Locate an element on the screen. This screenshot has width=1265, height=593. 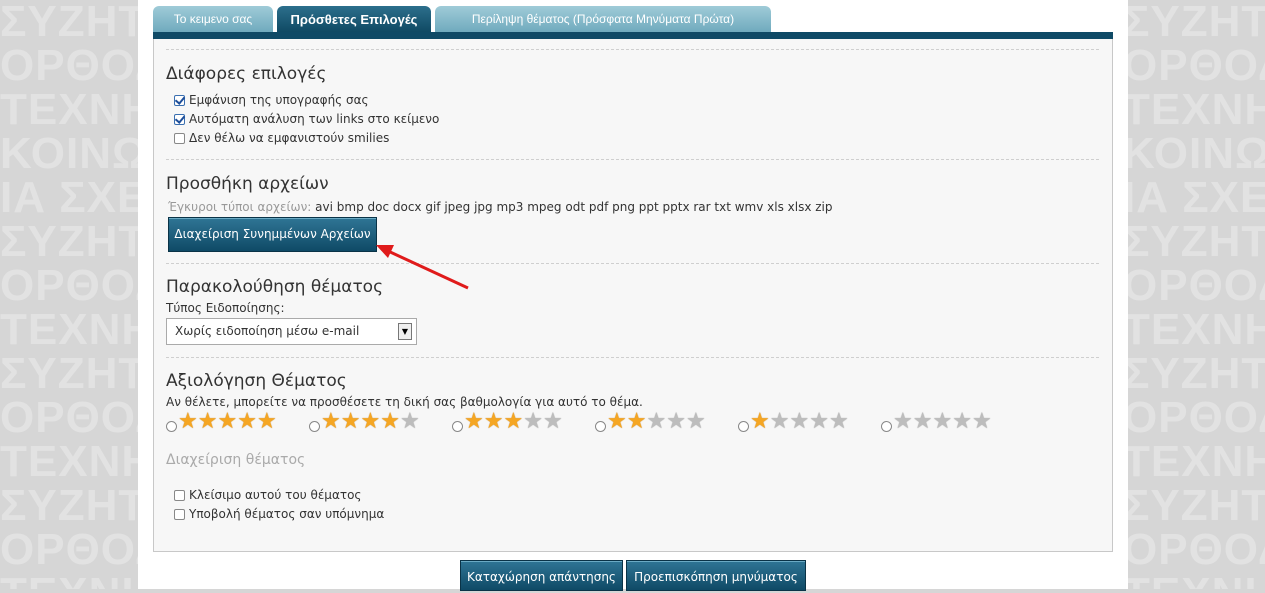
notification-type-value: Χωρίς ειδοποίηση μέσω e-mail is located at coordinates (267, 331).